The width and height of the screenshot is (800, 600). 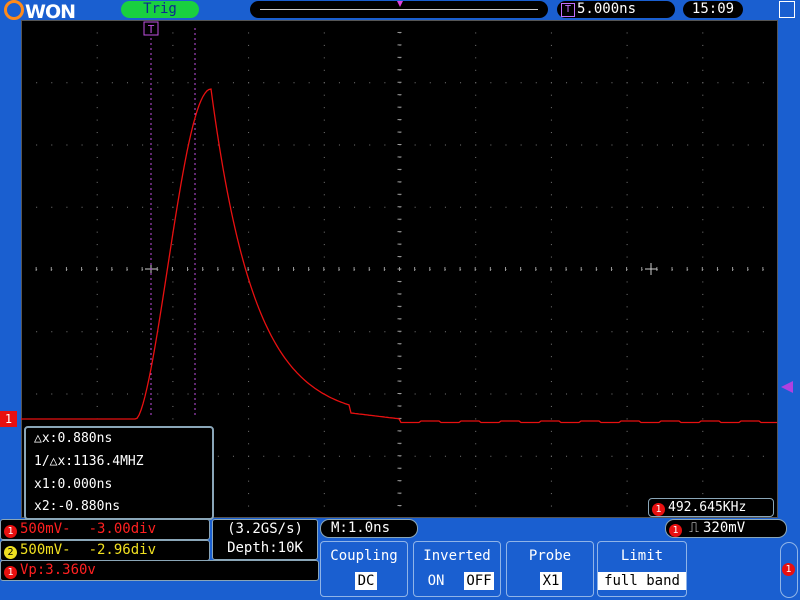 I want to click on trigger-level-marker-icon, so click(x=787, y=387).